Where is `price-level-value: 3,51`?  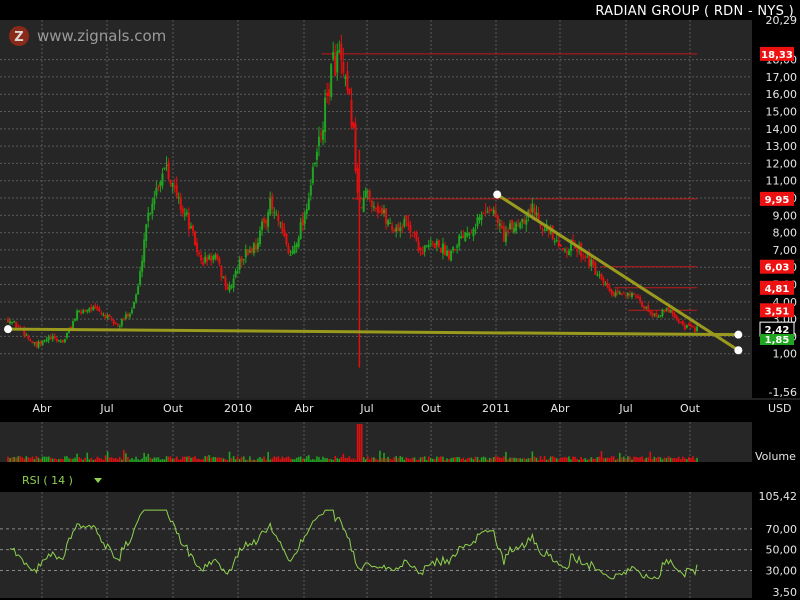 price-level-value: 3,51 is located at coordinates (777, 311).